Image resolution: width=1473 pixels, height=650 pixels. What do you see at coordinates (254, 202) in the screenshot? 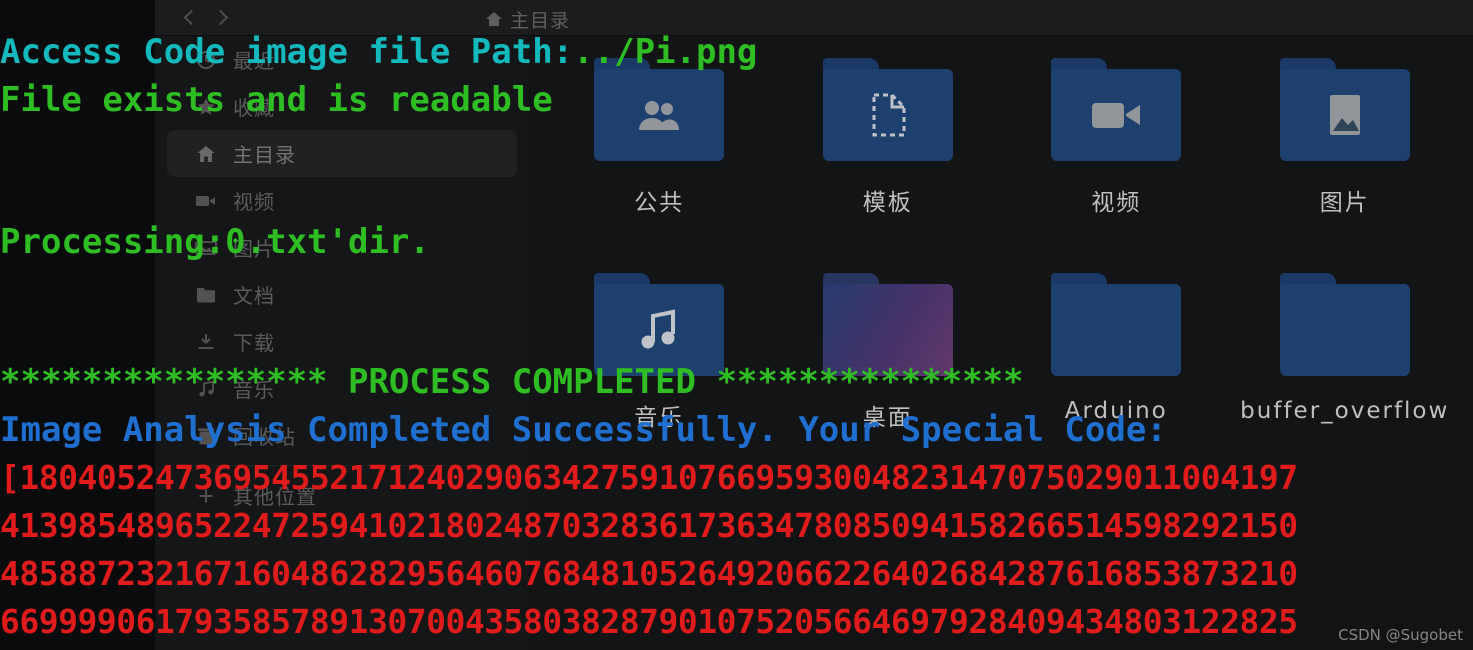
I see `sidebar-item-label: 视频` at bounding box center [254, 202].